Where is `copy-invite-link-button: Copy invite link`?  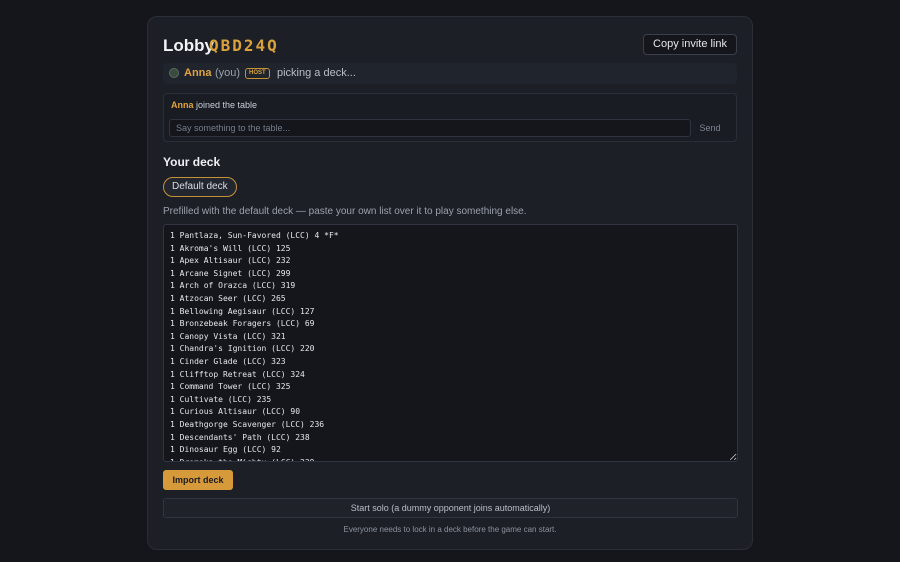
copy-invite-link-button: Copy invite link is located at coordinates (690, 44).